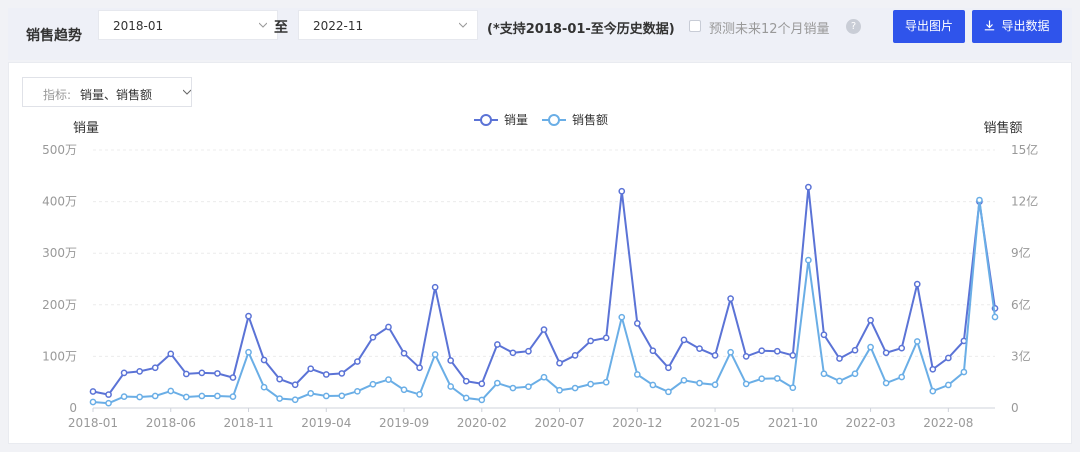 The image size is (1080, 452). What do you see at coordinates (93, 423) in the screenshot?
I see `x-tick-label: 2018-01` at bounding box center [93, 423].